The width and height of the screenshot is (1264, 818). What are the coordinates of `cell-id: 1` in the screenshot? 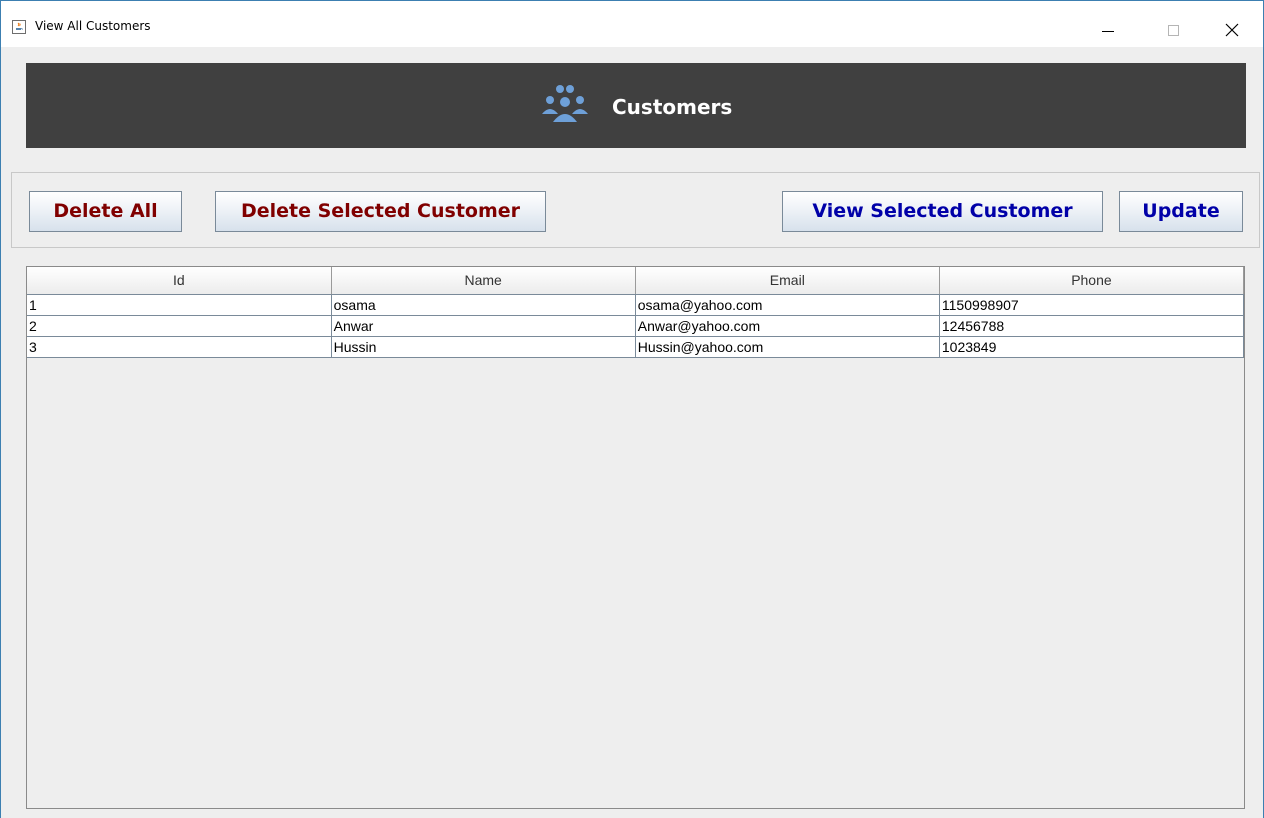 It's located at (179, 305).